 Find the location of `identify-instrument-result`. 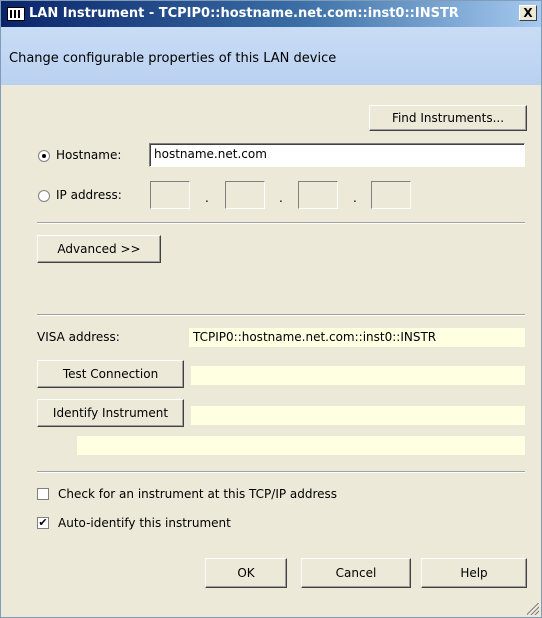

identify-instrument-result is located at coordinates (358, 415).